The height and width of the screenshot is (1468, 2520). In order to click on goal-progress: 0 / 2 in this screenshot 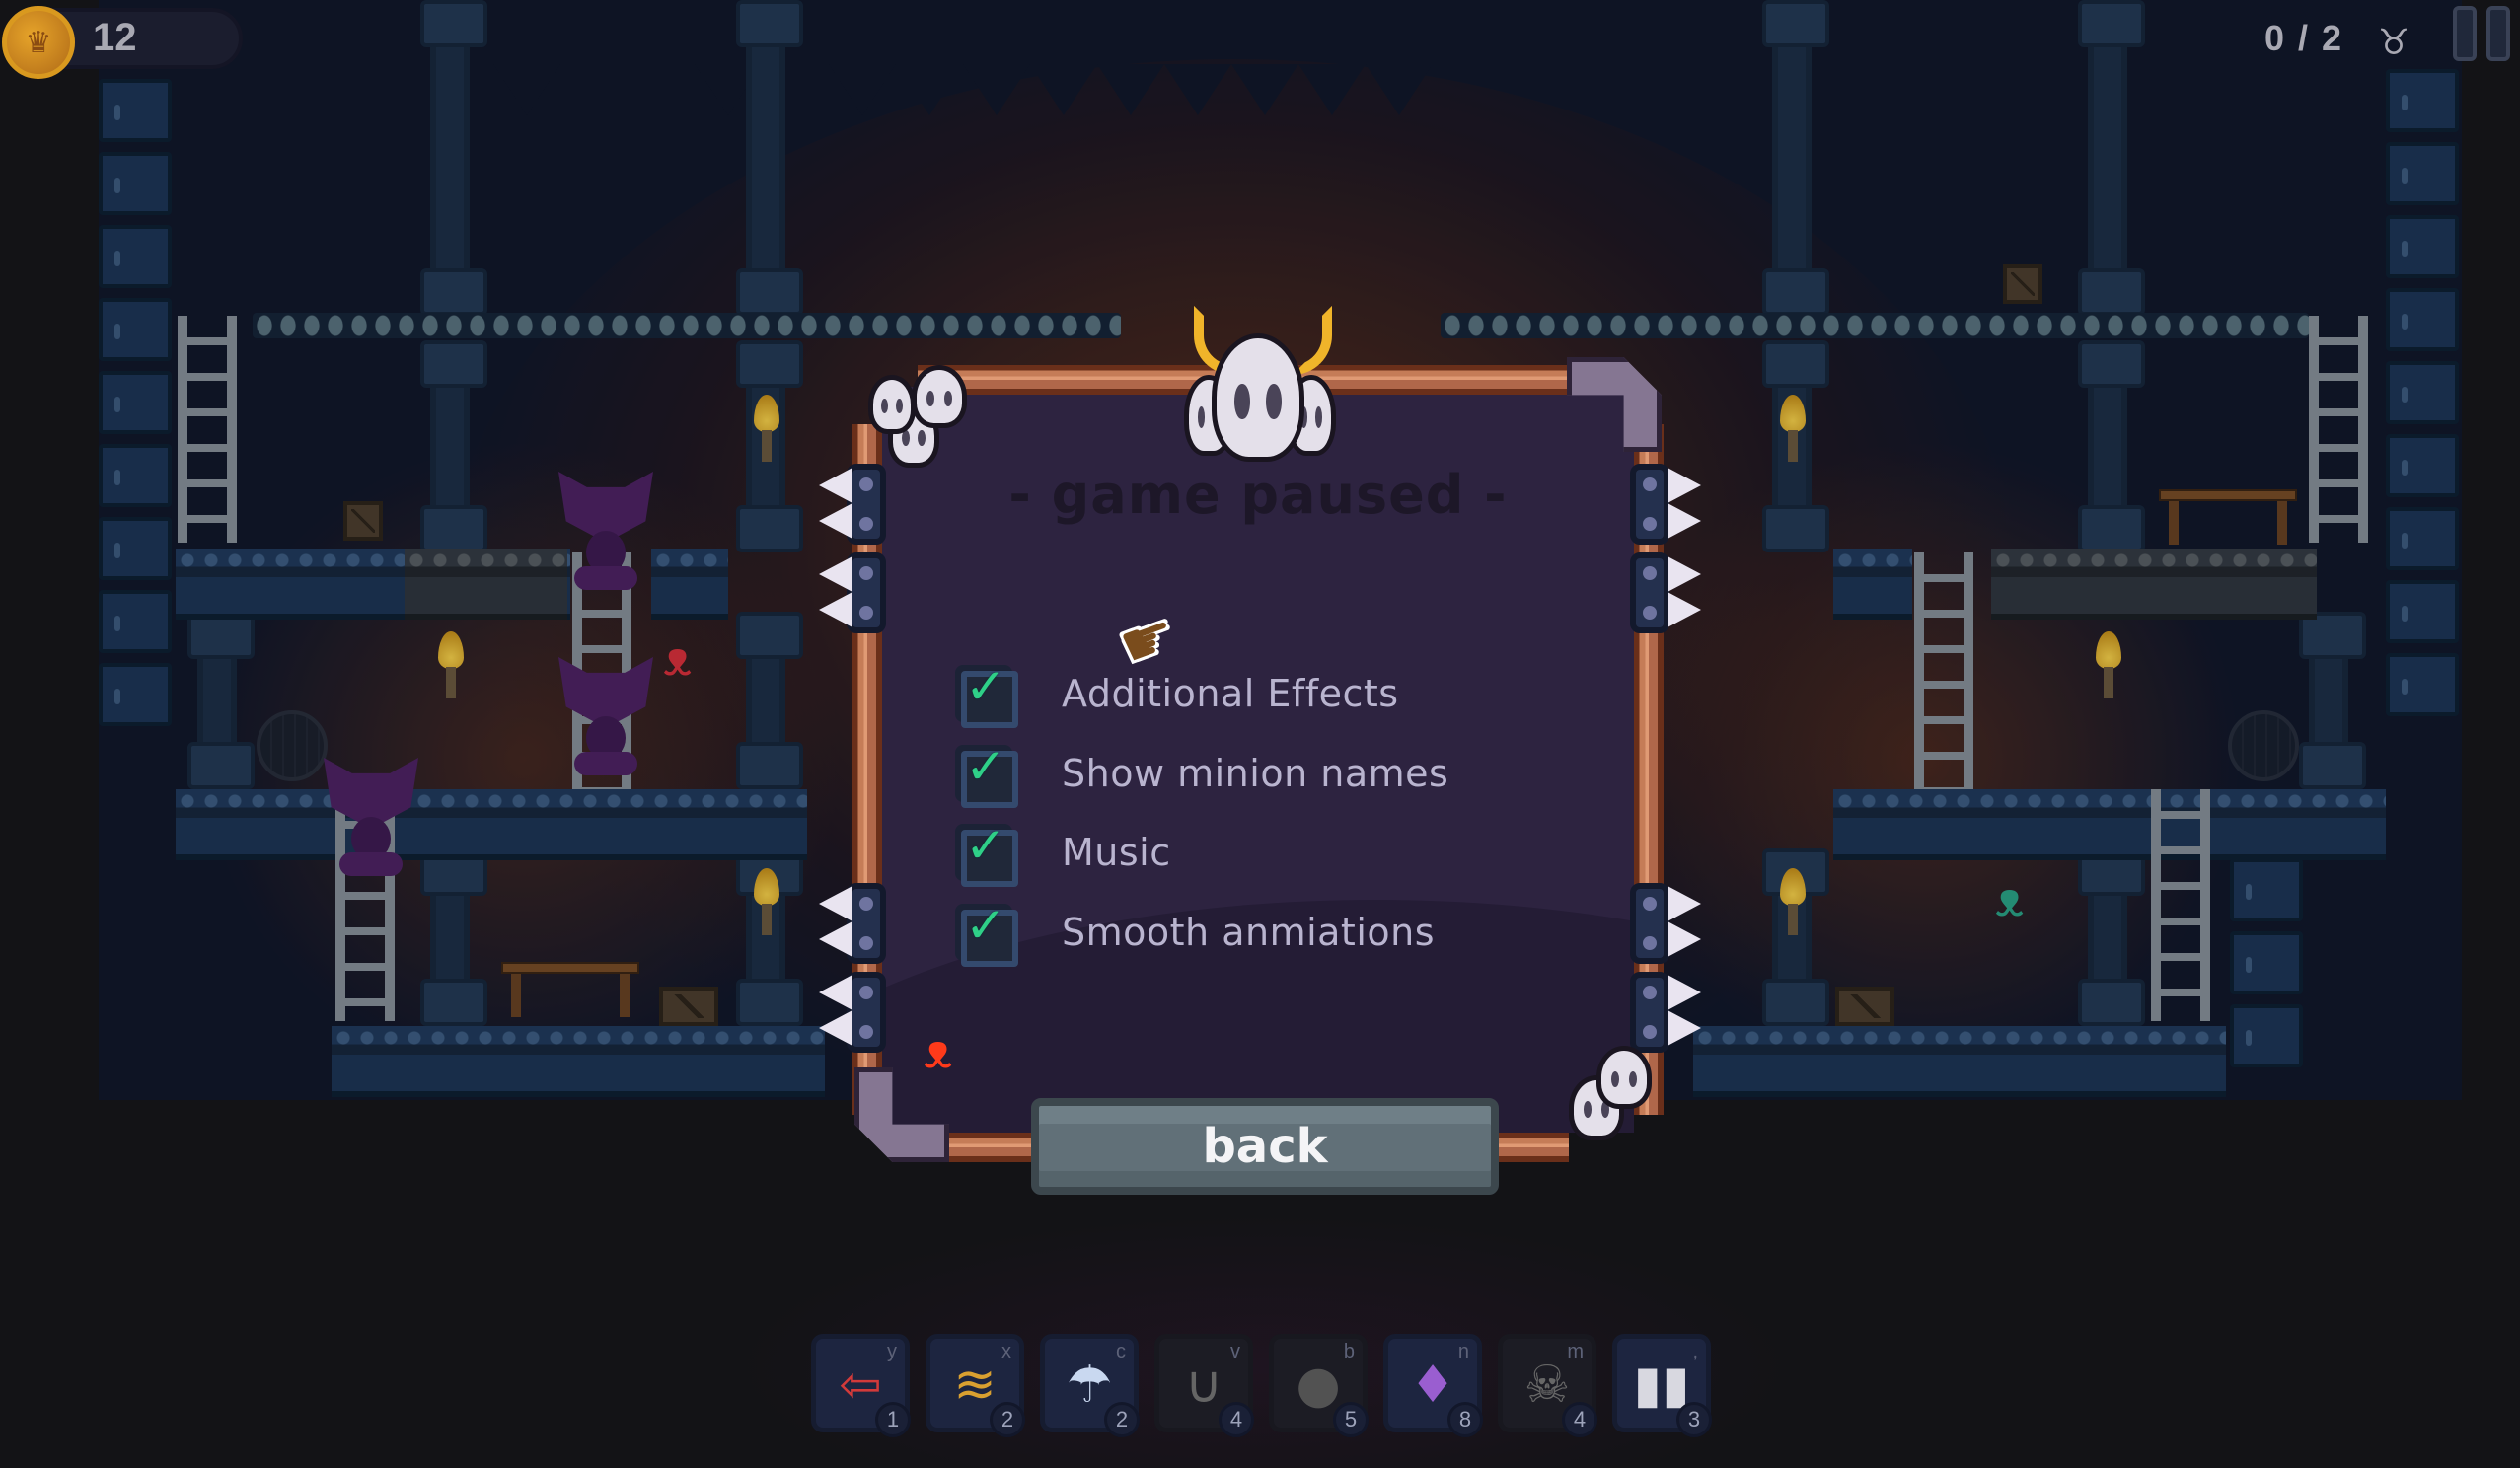, I will do `click(2304, 38)`.